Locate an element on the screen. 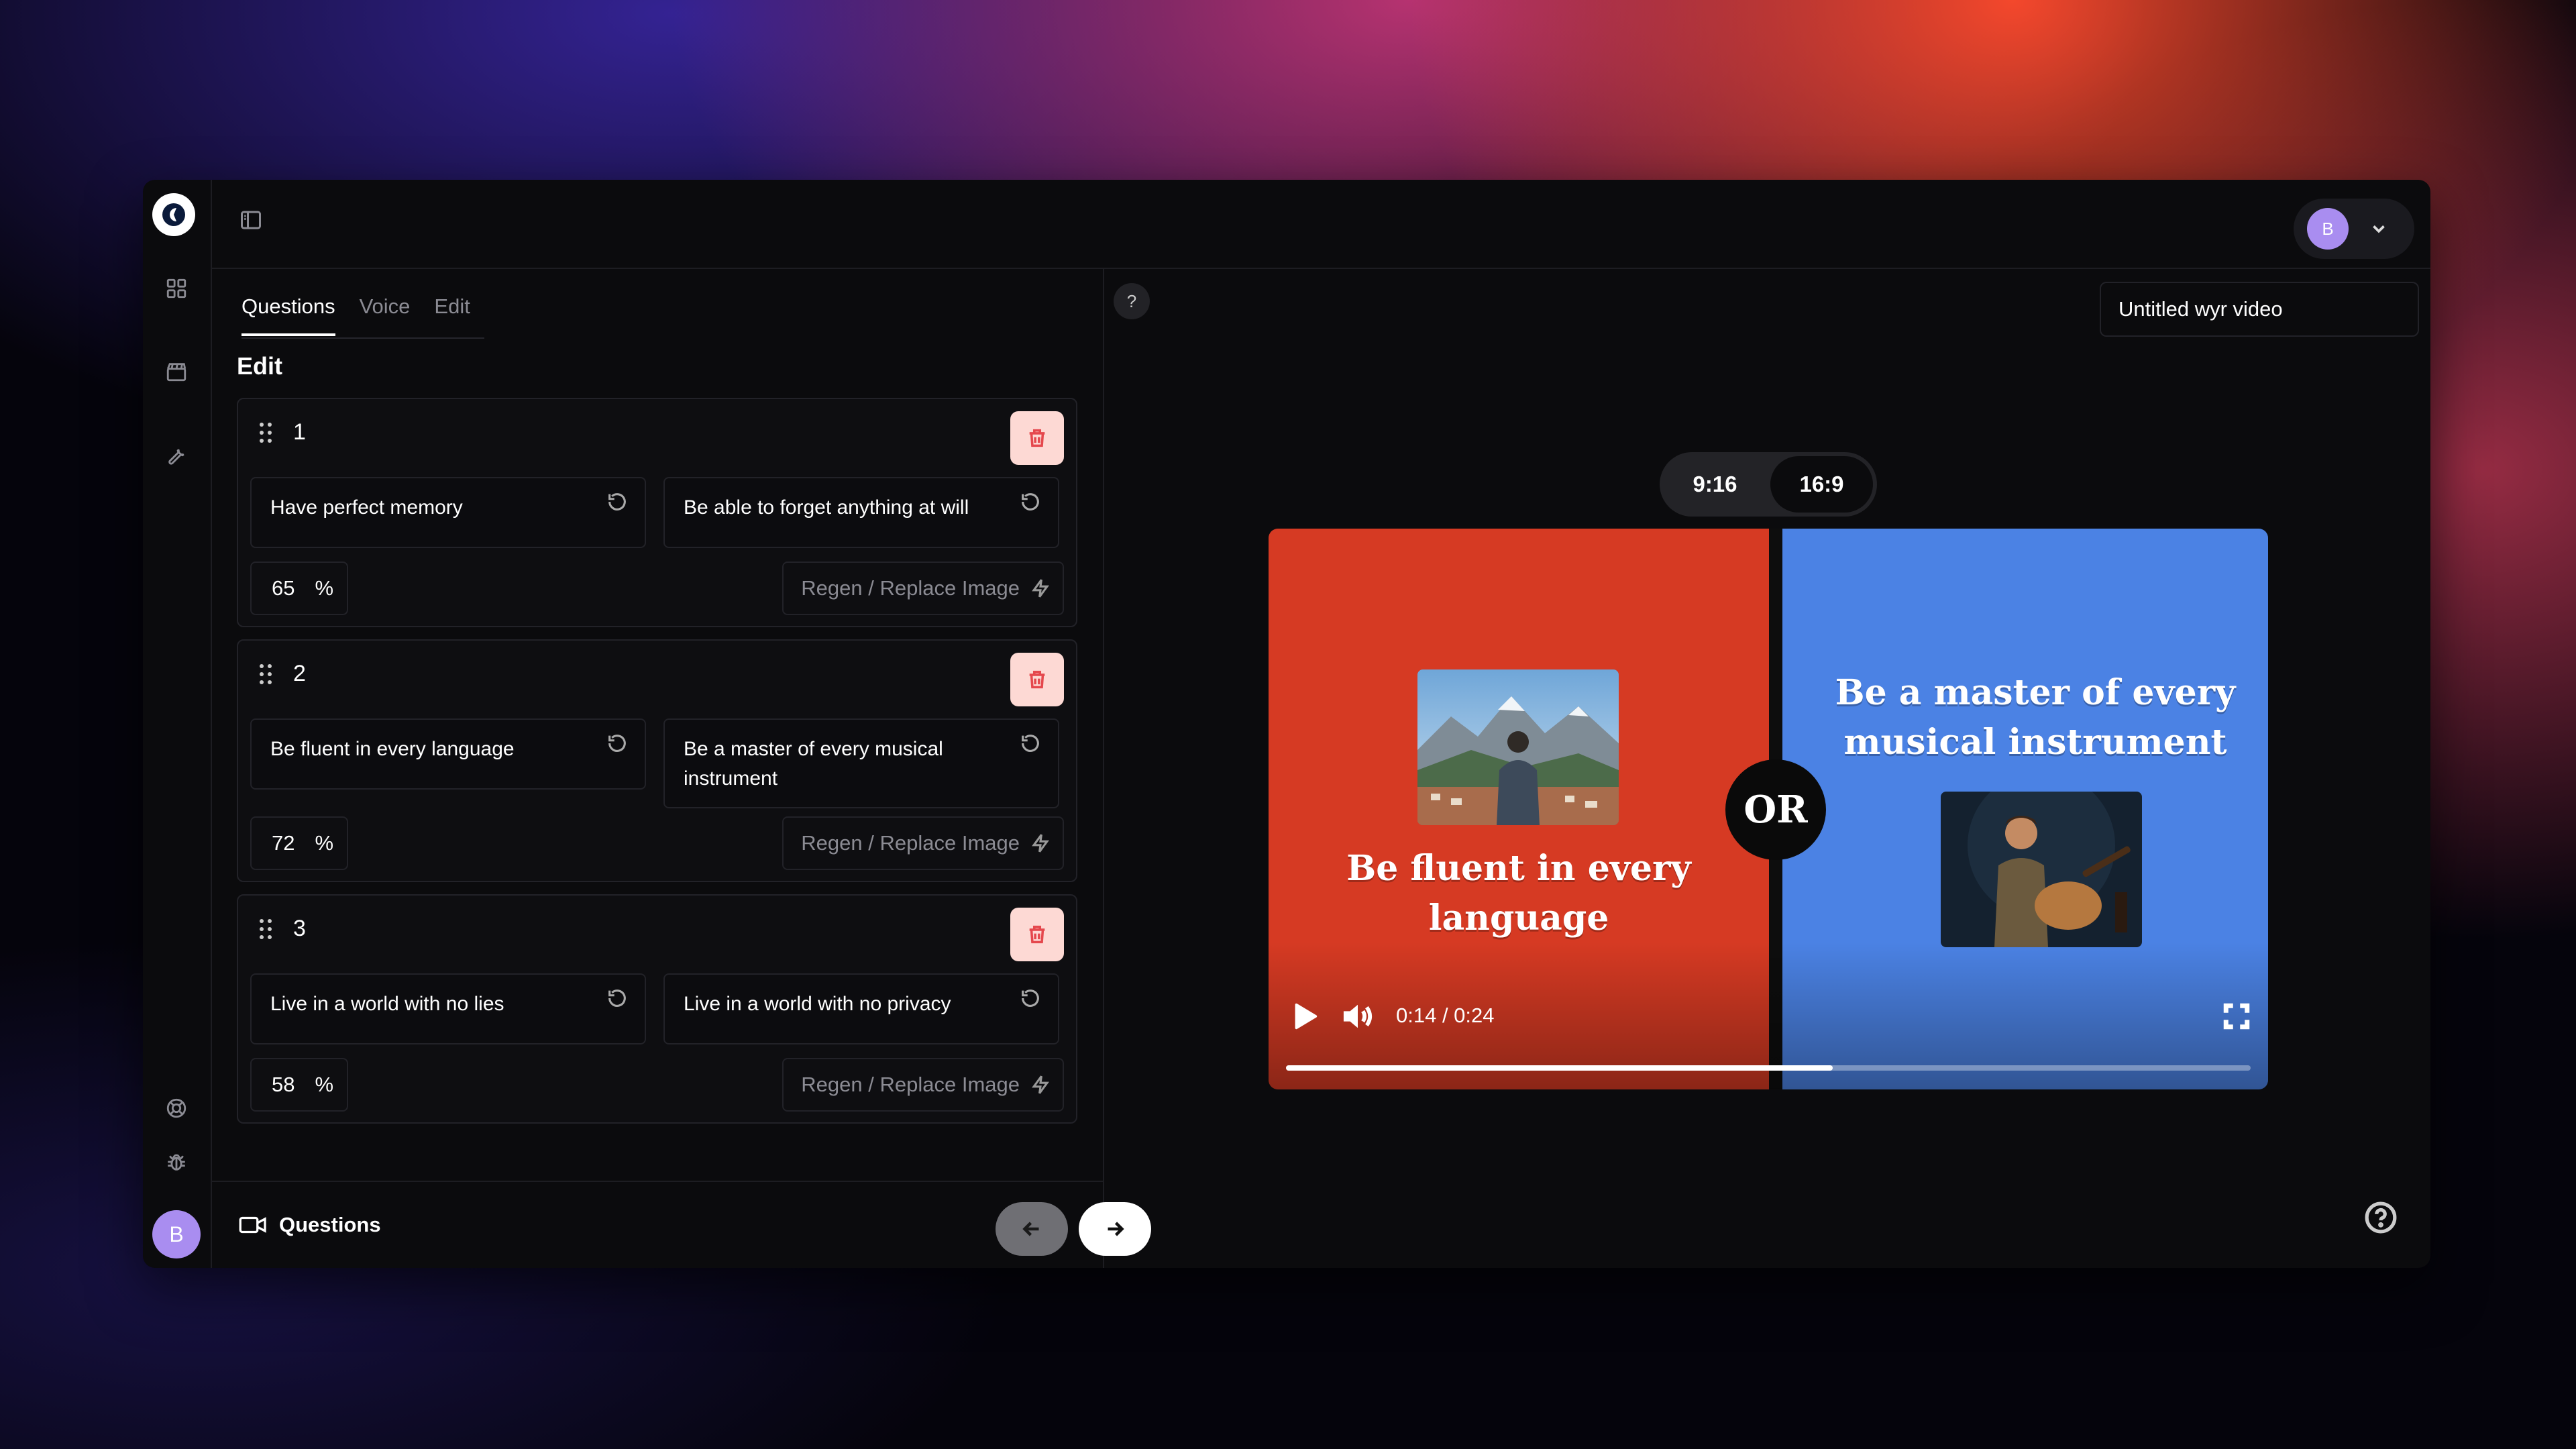  step-label: Questions is located at coordinates (330, 1224).